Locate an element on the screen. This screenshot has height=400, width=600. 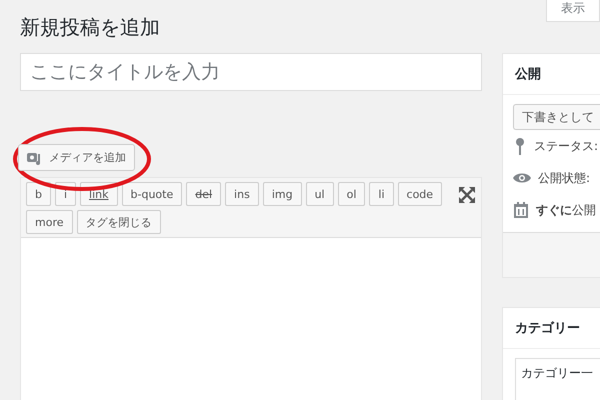
page-title: 新規投稿を追加 is located at coordinates (90, 27).